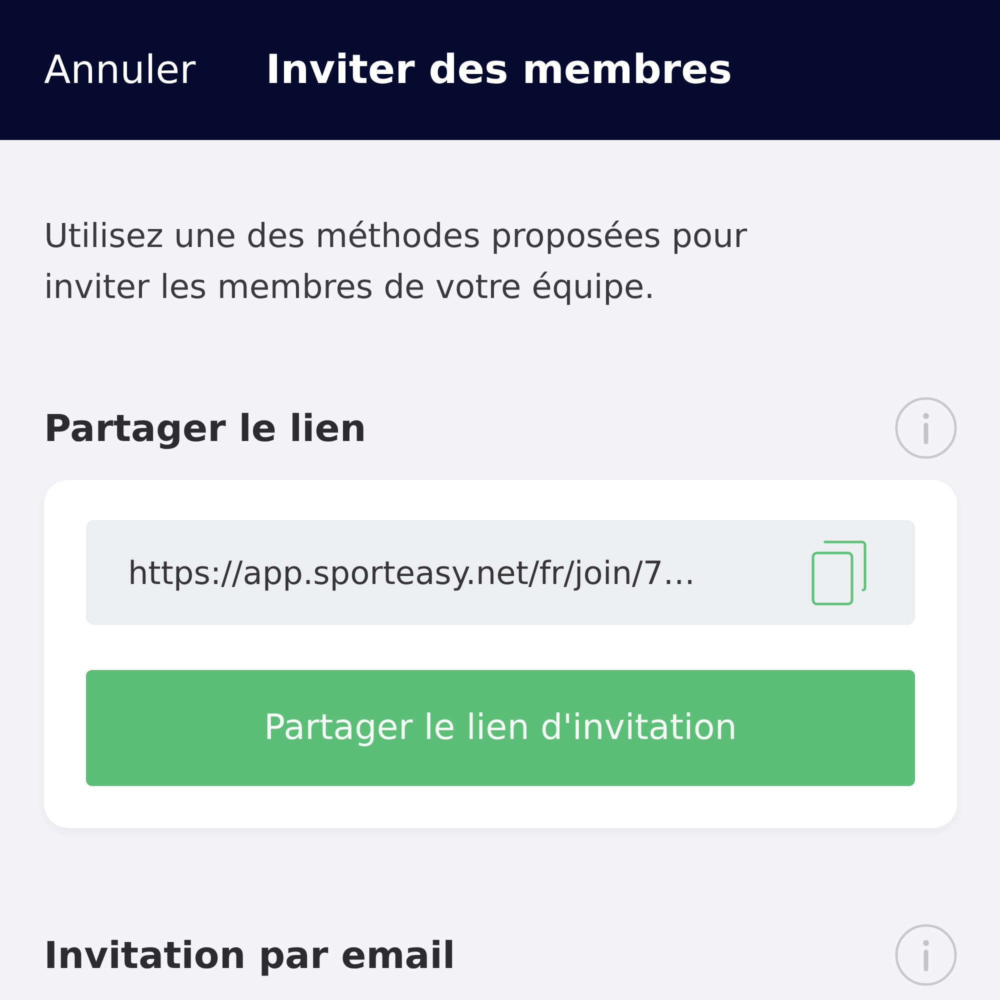 The height and width of the screenshot is (1000, 1000). What do you see at coordinates (396, 261) in the screenshot?
I see `intro-text: Utilisez une des méthodes proposées pour inviter les membres de votre équipe.` at bounding box center [396, 261].